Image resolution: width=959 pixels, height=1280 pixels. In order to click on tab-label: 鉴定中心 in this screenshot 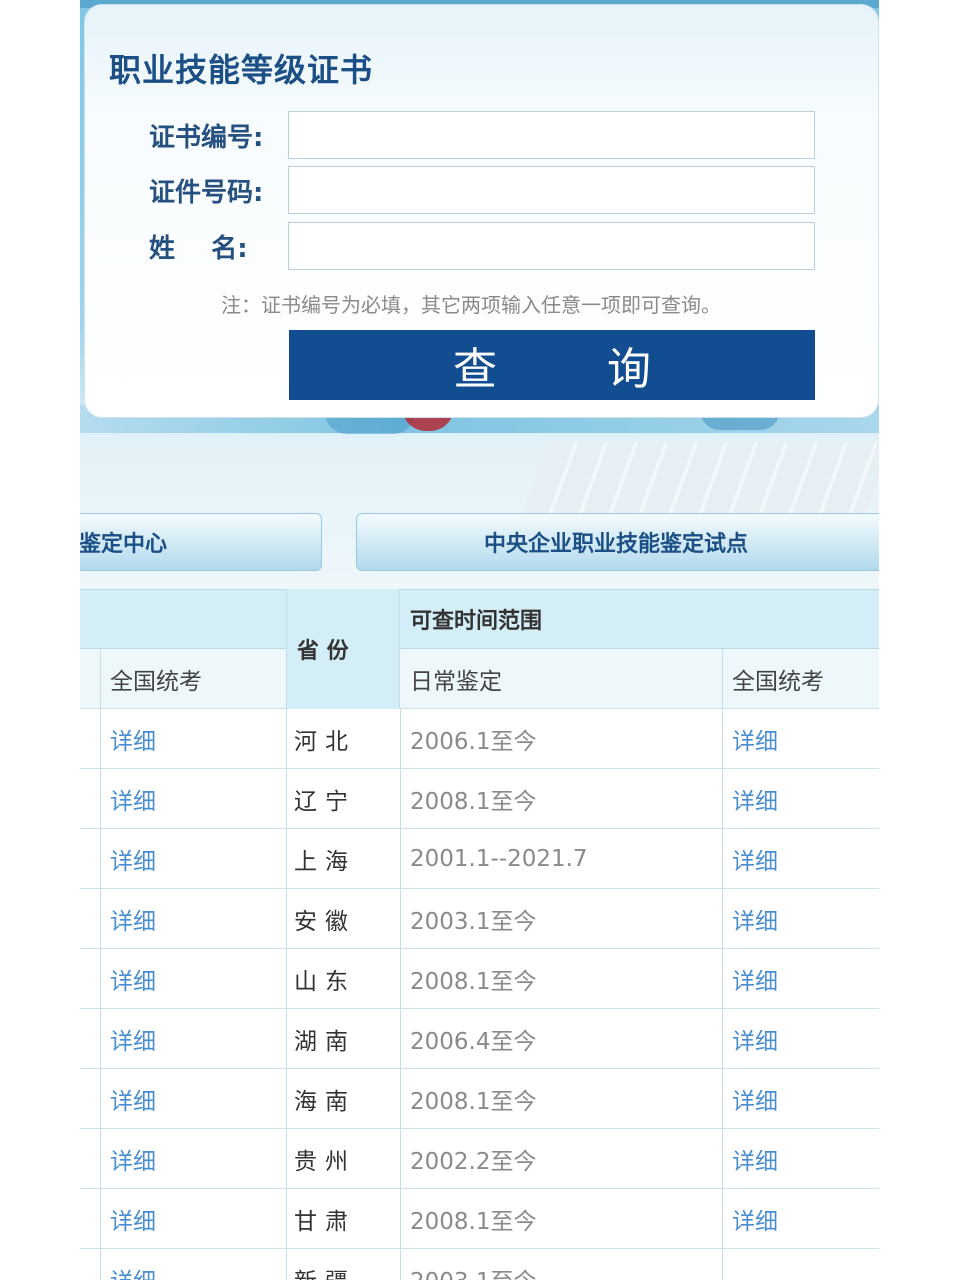, I will do `click(124, 544)`.